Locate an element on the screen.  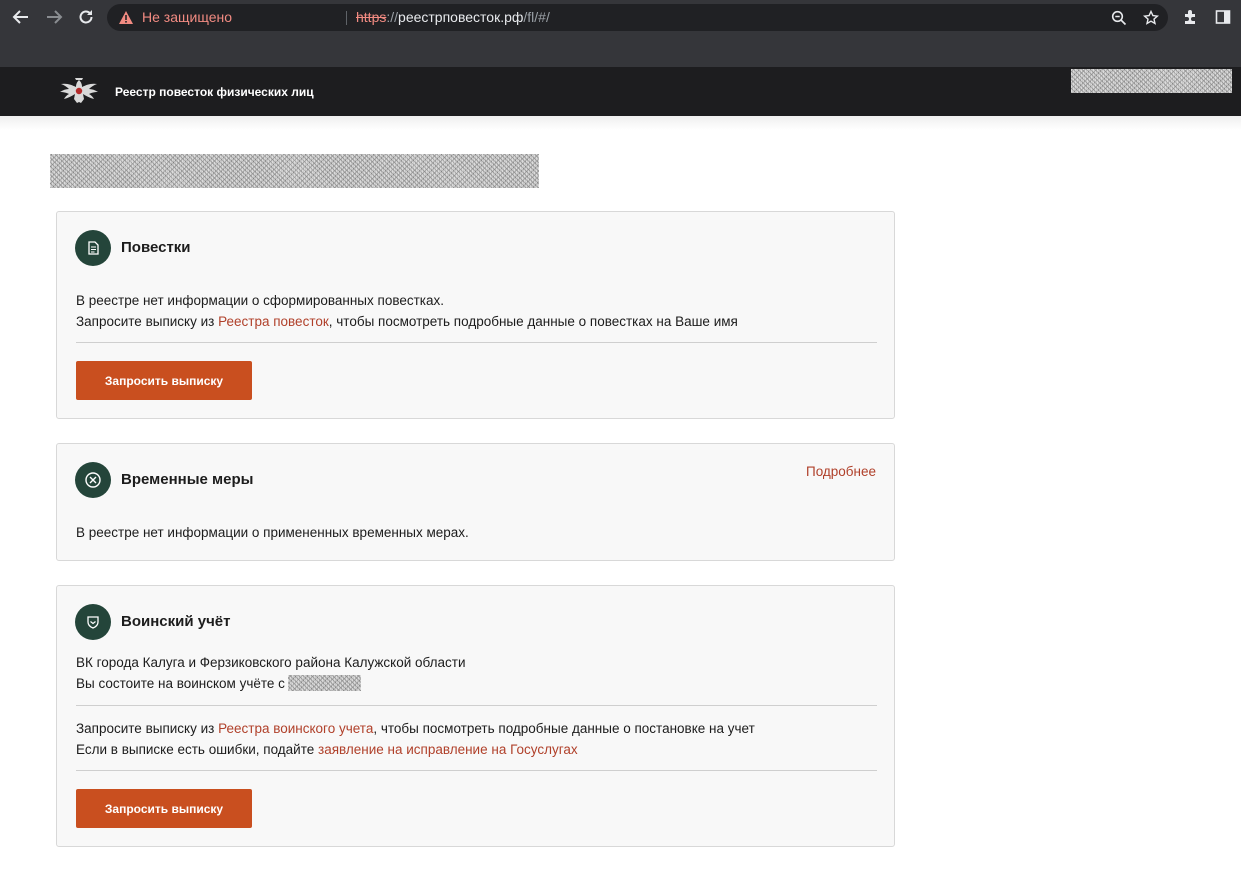
military-line-4-prefix: Если в выписке есть ошибки, подайте is located at coordinates (197, 749).